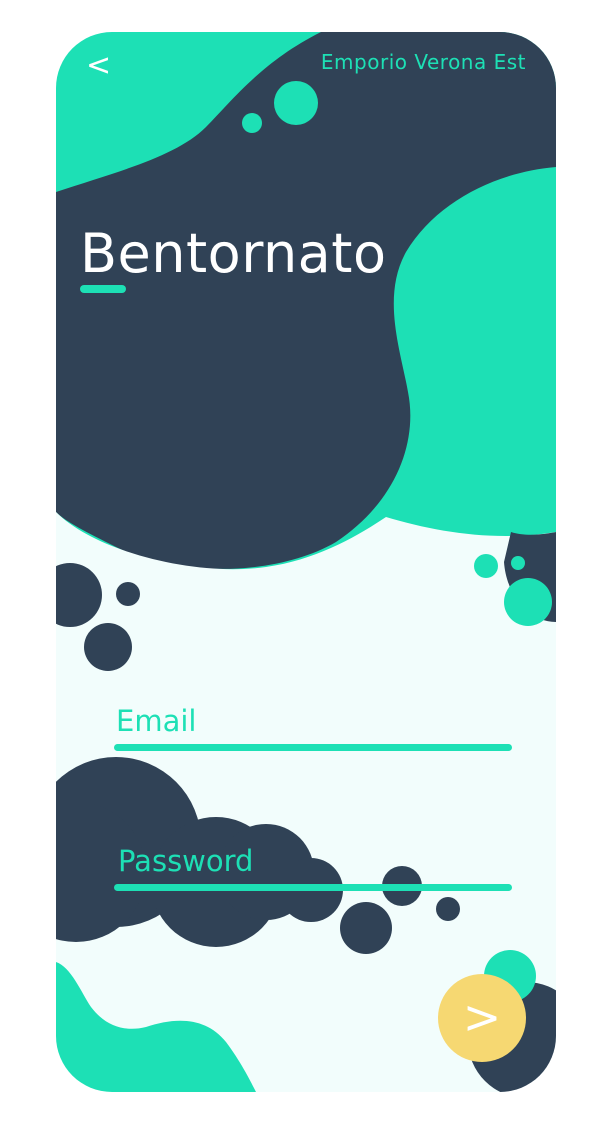 Image resolution: width=608 pixels, height=1135 pixels. I want to click on title-underline, so click(103, 289).